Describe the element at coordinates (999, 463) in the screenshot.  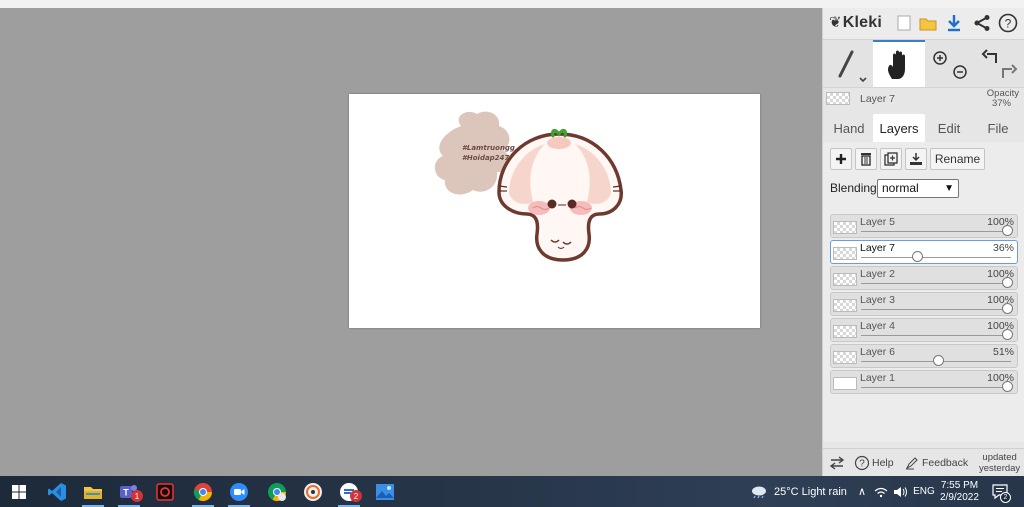
I see `updated-link: updated yesterday` at that location.